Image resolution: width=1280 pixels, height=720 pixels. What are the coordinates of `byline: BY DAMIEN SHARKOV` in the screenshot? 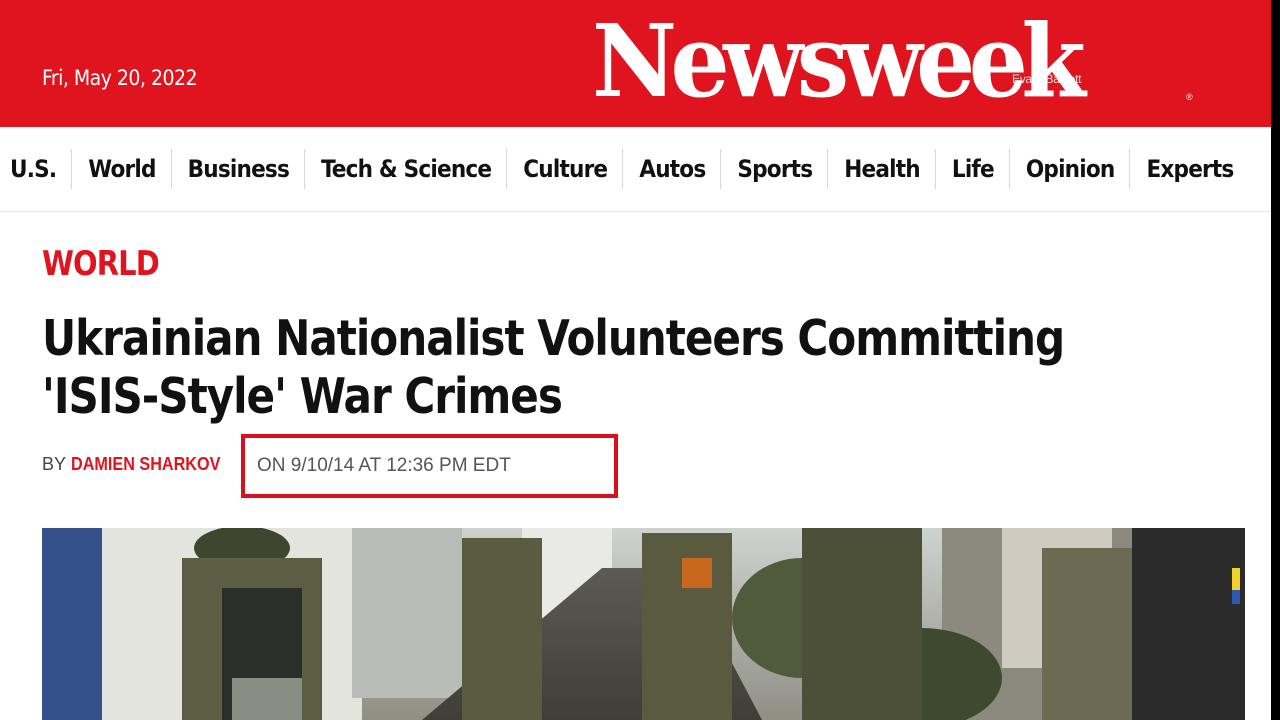 It's located at (139, 464).